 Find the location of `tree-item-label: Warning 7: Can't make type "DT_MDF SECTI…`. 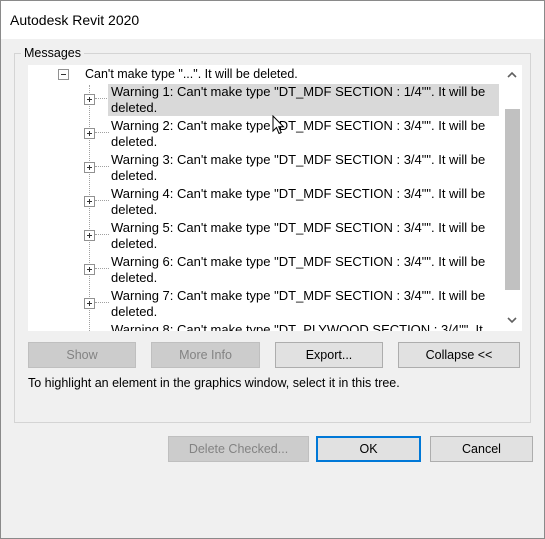

tree-item-label: Warning 7: Can't make type "DT_MDF SECTI… is located at coordinates (298, 303).